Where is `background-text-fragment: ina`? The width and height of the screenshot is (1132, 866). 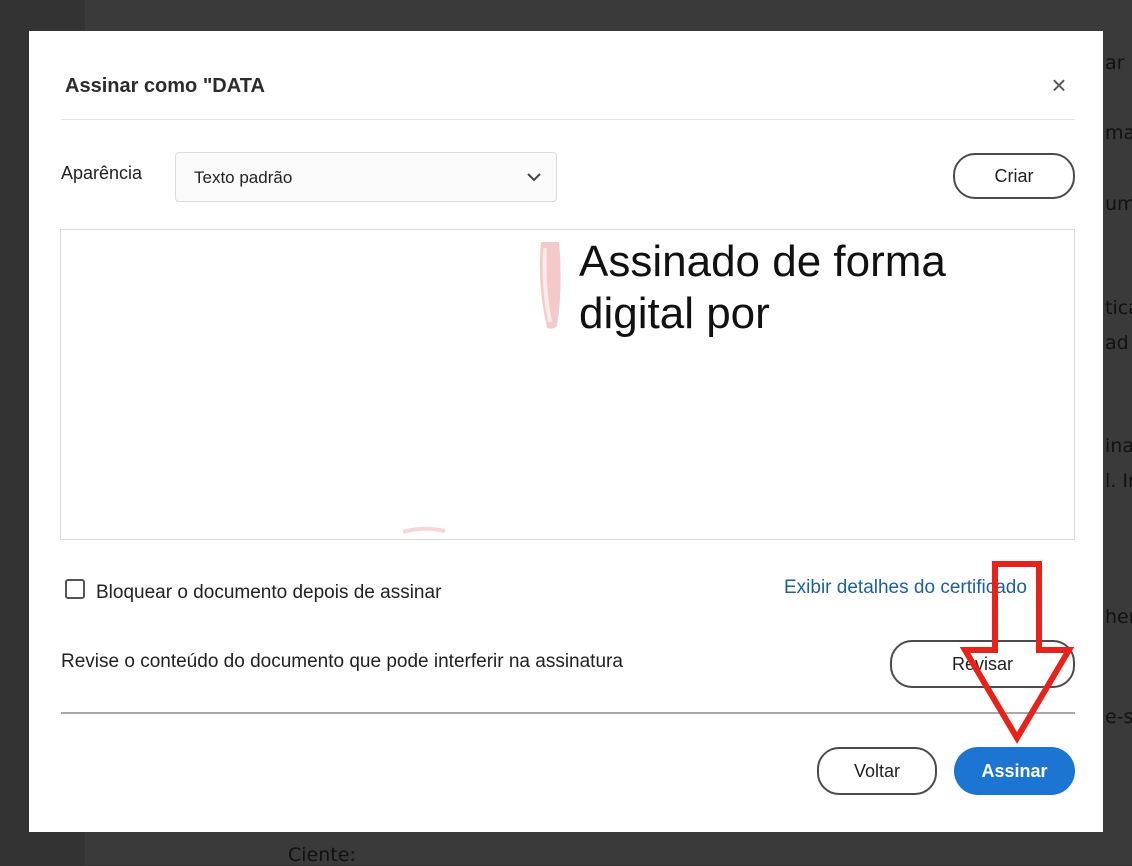
background-text-fragment: ina is located at coordinates (1118, 446).